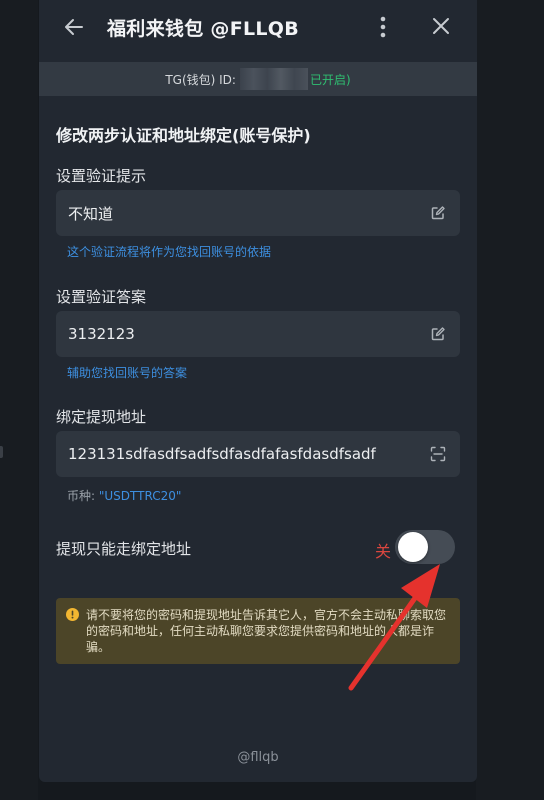 The width and height of the screenshot is (544, 800). What do you see at coordinates (258, 213) in the screenshot?
I see `hint-question-field: 不知道` at bounding box center [258, 213].